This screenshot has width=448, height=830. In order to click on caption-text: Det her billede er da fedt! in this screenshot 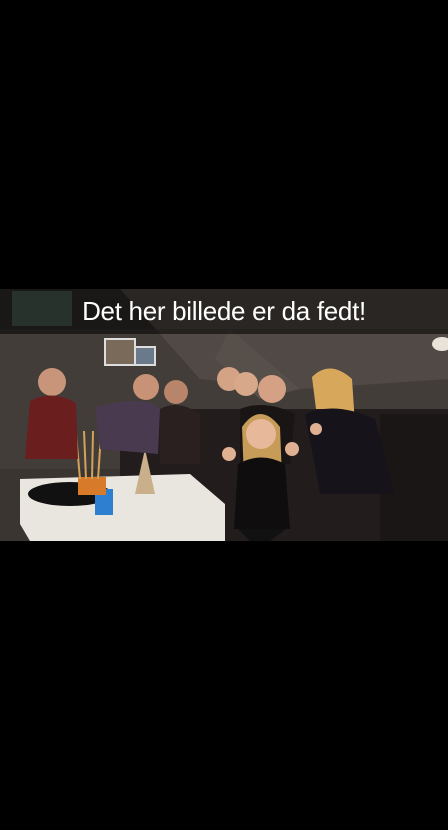, I will do `click(224, 311)`.